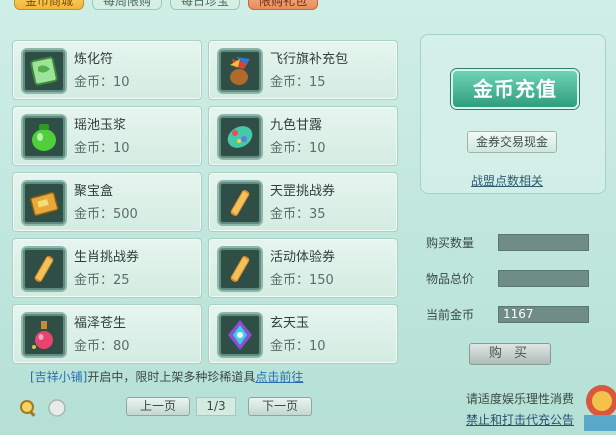  What do you see at coordinates (28, 410) in the screenshot?
I see `magnifier-icon` at bounding box center [28, 410].